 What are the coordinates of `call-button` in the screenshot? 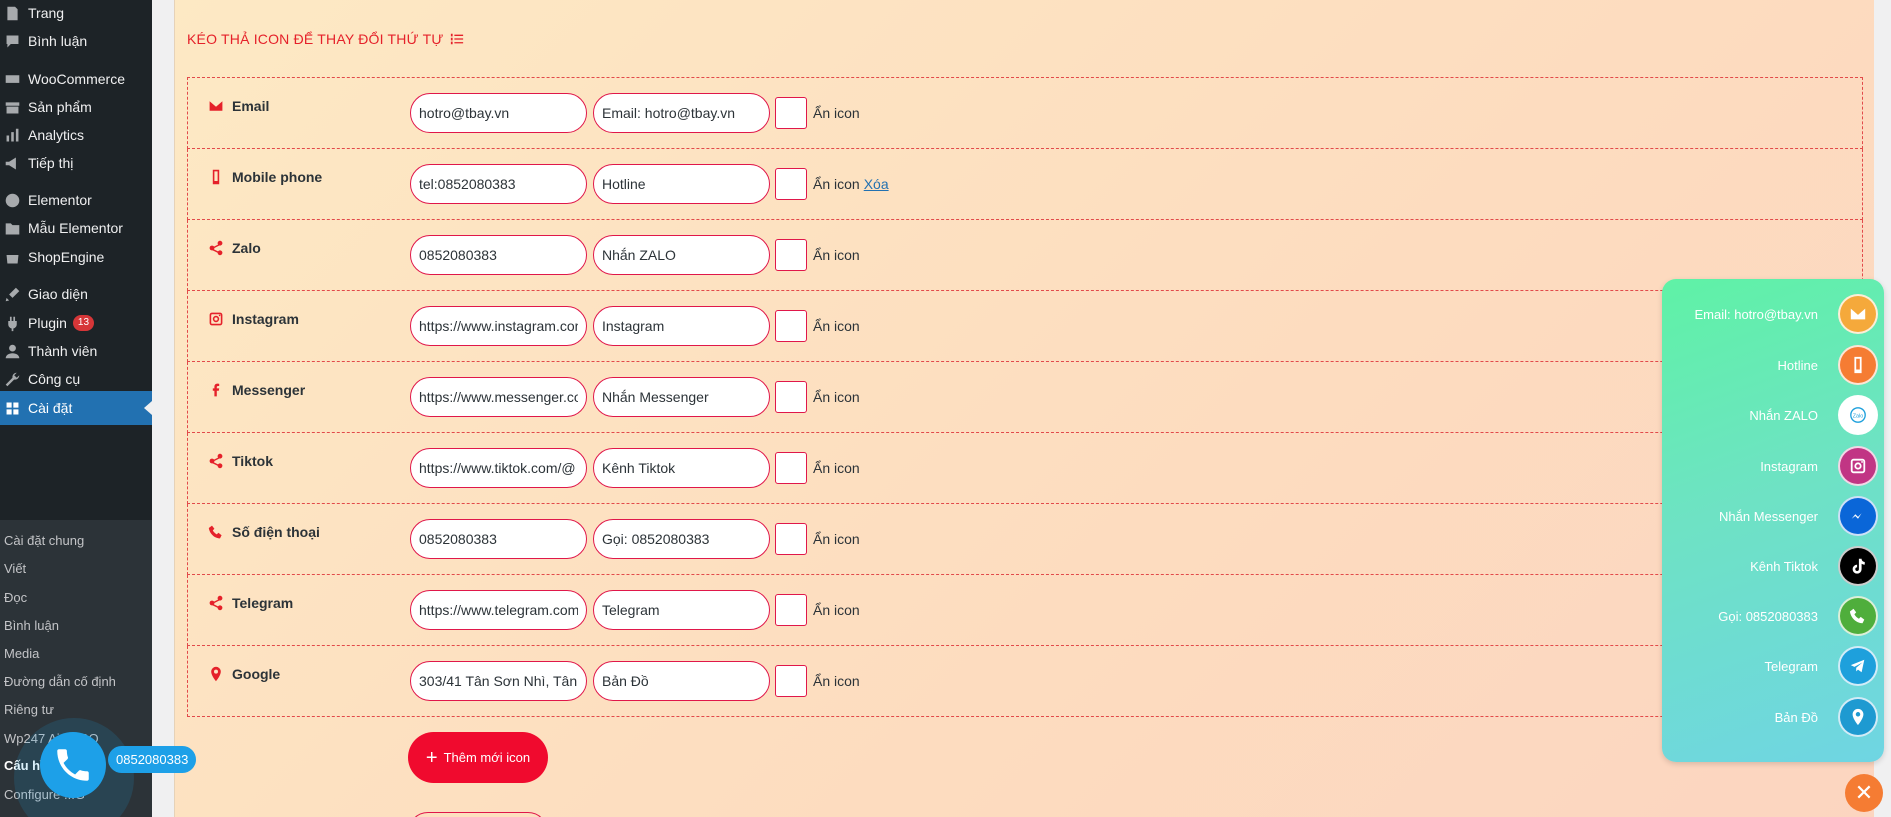 It's located at (73, 765).